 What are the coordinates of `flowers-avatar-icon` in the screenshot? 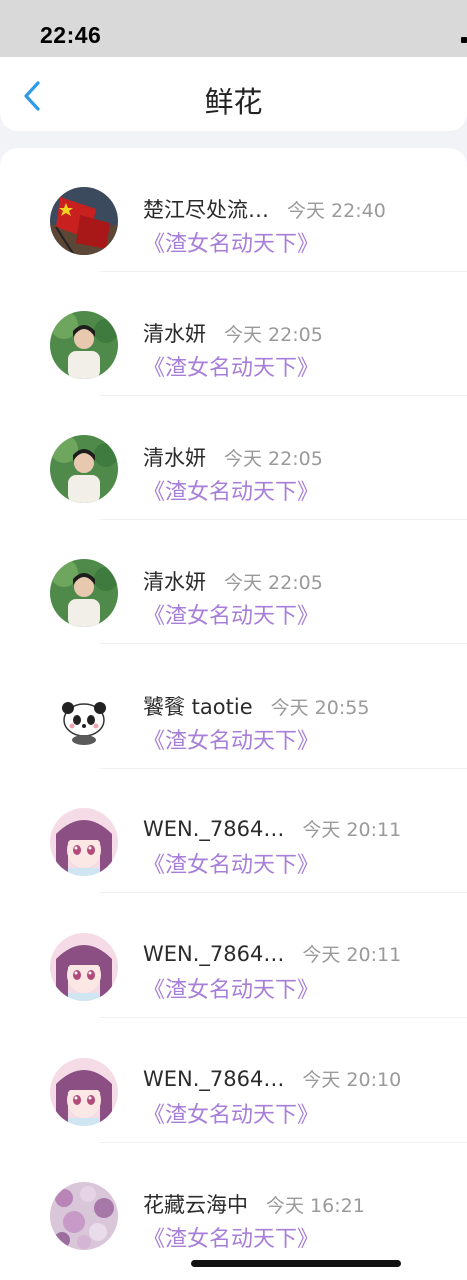 It's located at (84, 1216).